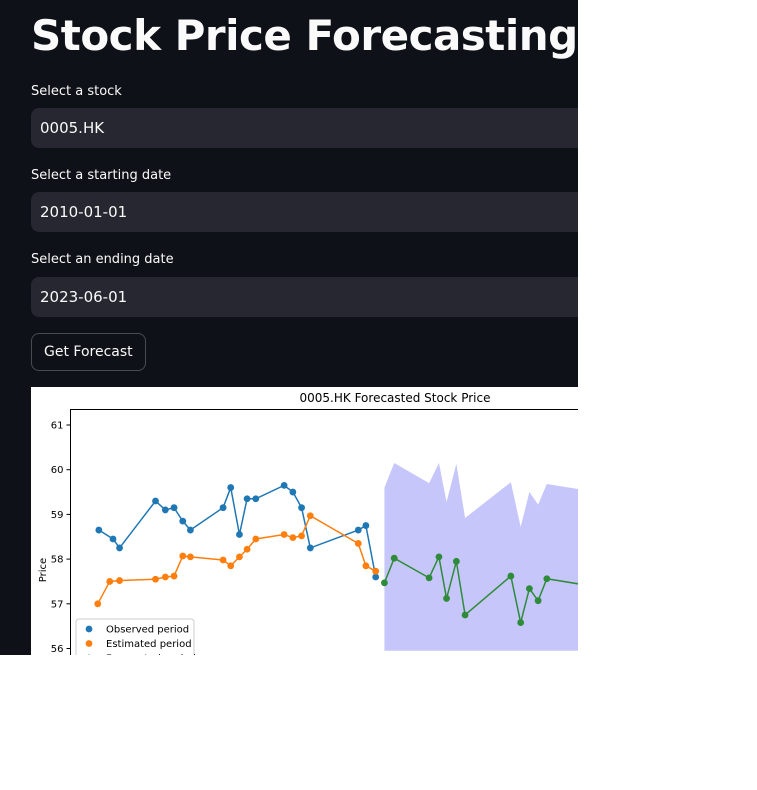 Image resolution: width=757 pixels, height=790 pixels. I want to click on y-tick-label: 60, so click(57, 470).